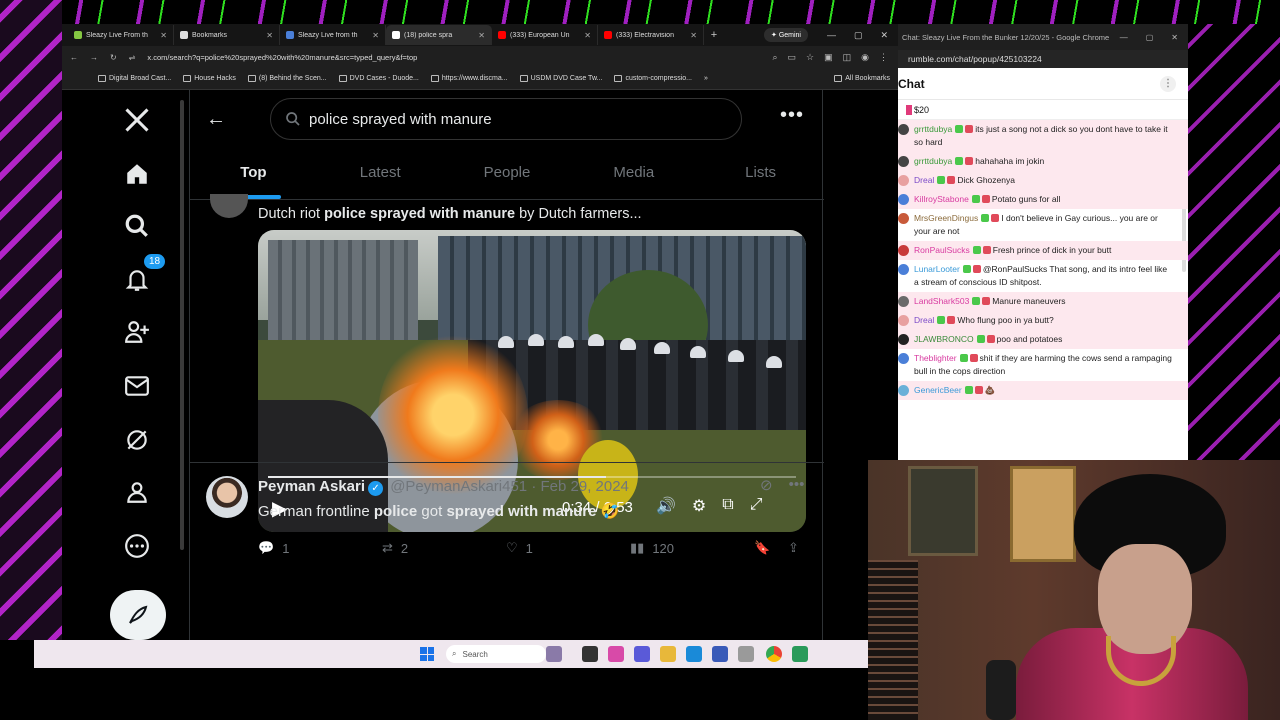  Describe the element at coordinates (866, 78) in the screenshot. I see `all-bookmarks-button: All Bookmarks` at that location.